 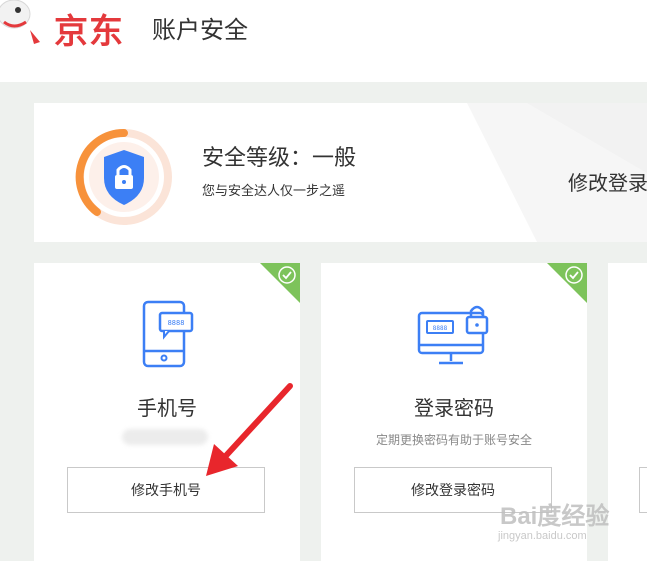 I want to click on security-level-gauge, so click(x=123, y=176).